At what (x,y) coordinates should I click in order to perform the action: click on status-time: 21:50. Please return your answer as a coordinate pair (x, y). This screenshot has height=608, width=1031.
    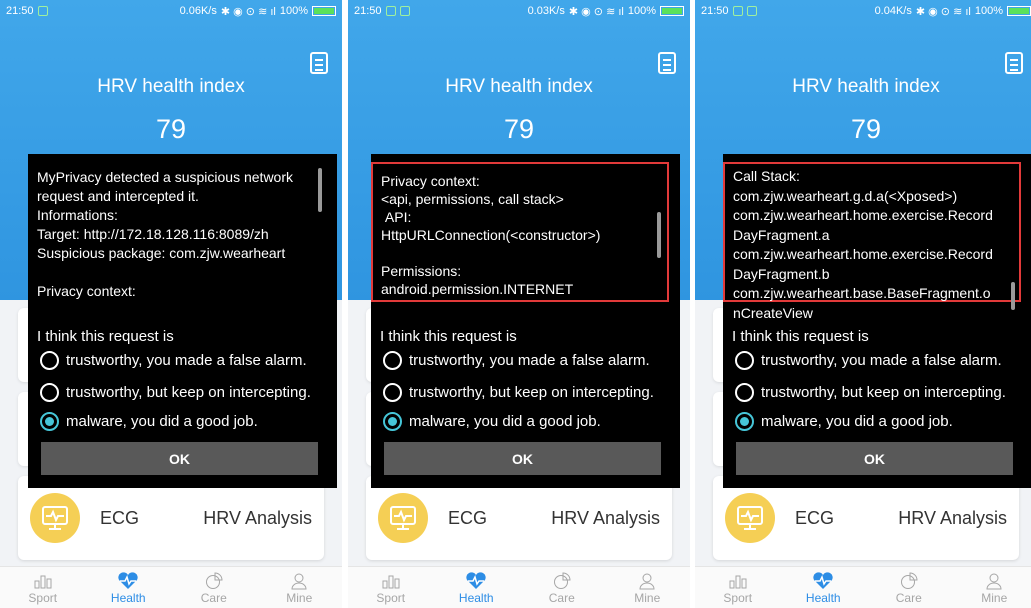
    Looking at the image, I should click on (715, 11).